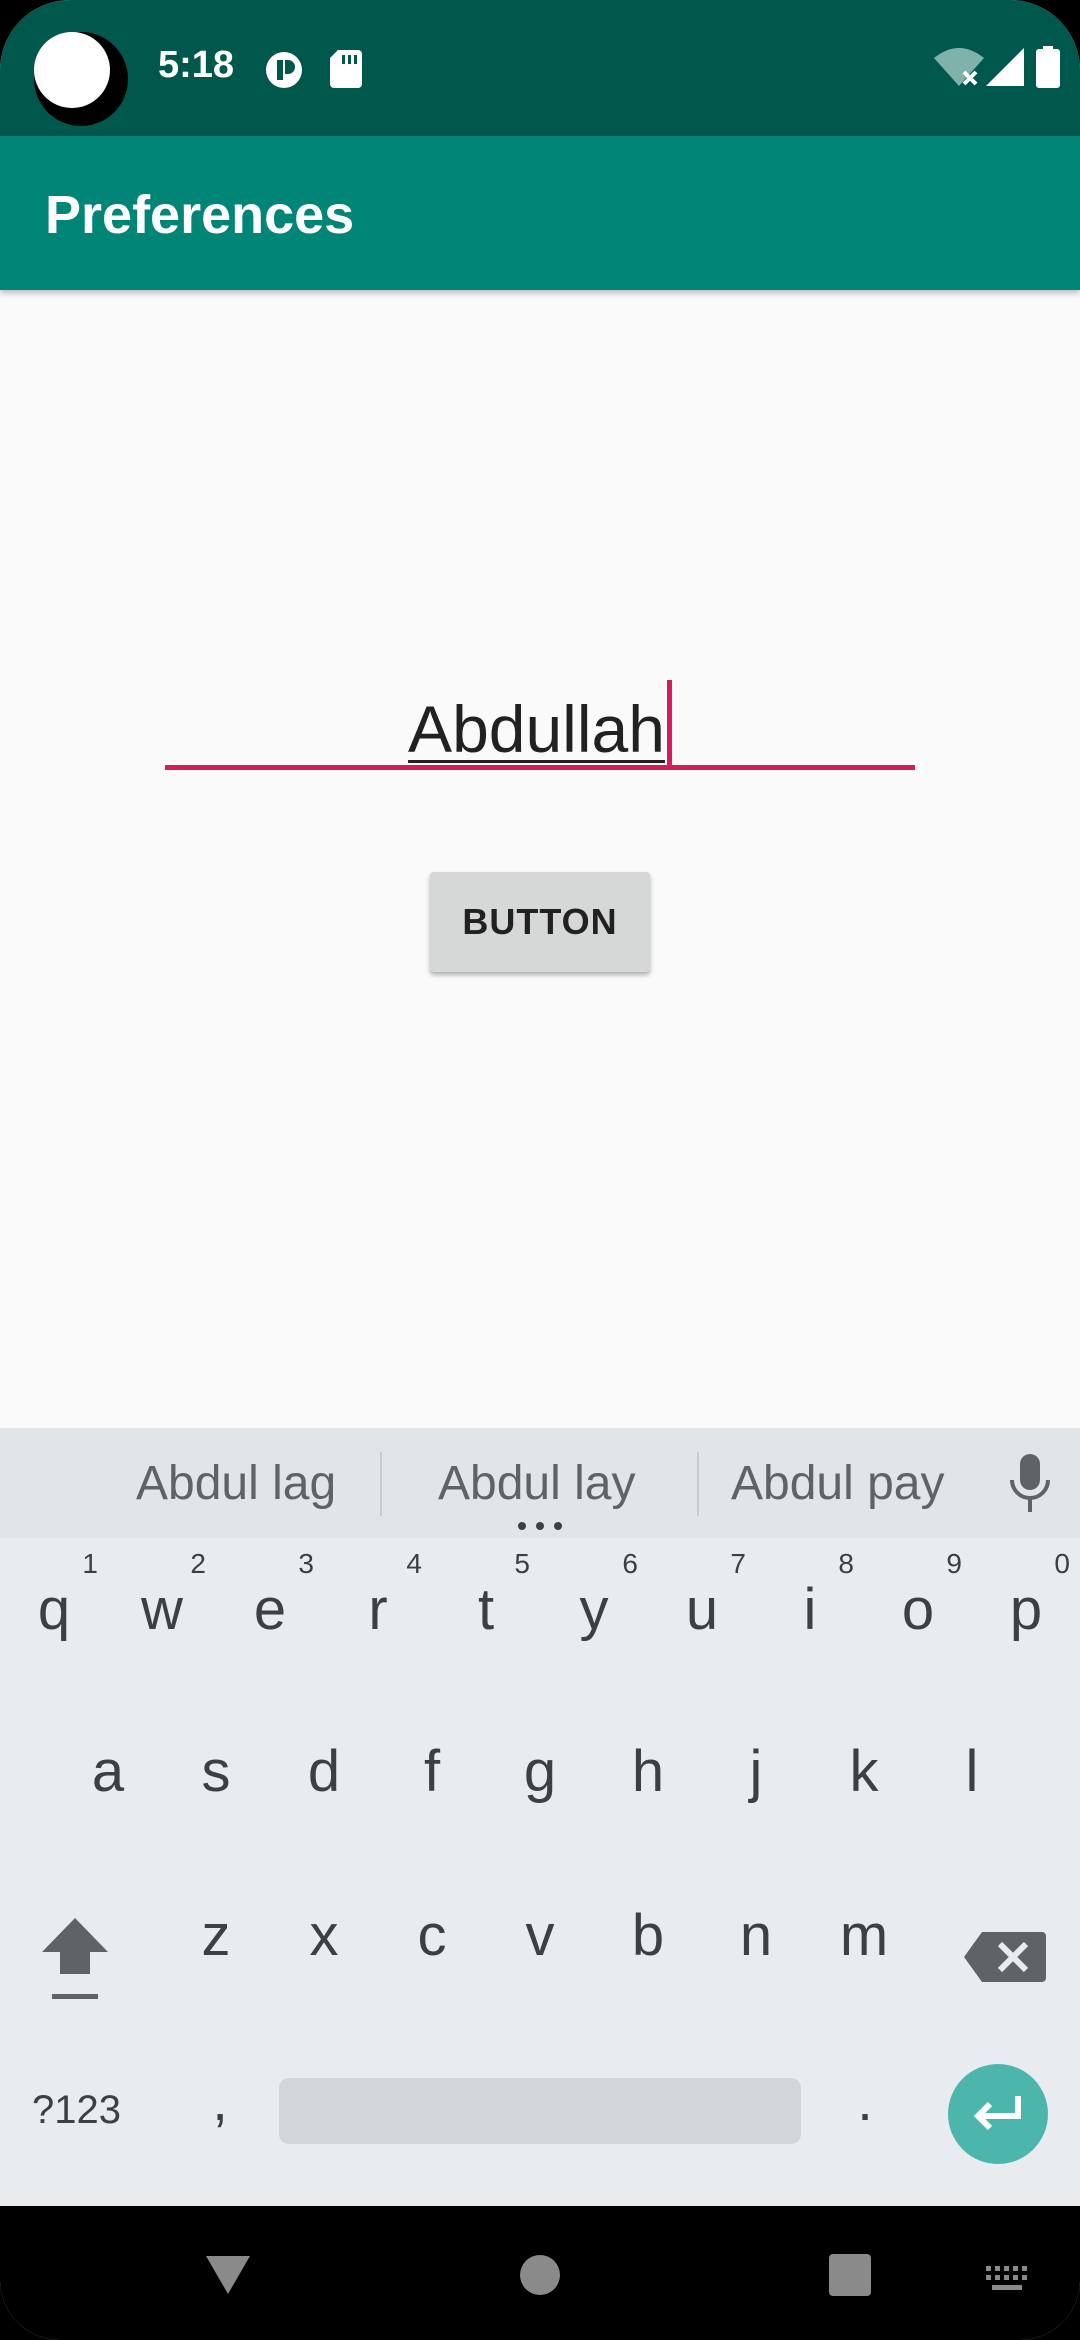 This screenshot has height=2340, width=1080. I want to click on key-w: w2, so click(162, 1613).